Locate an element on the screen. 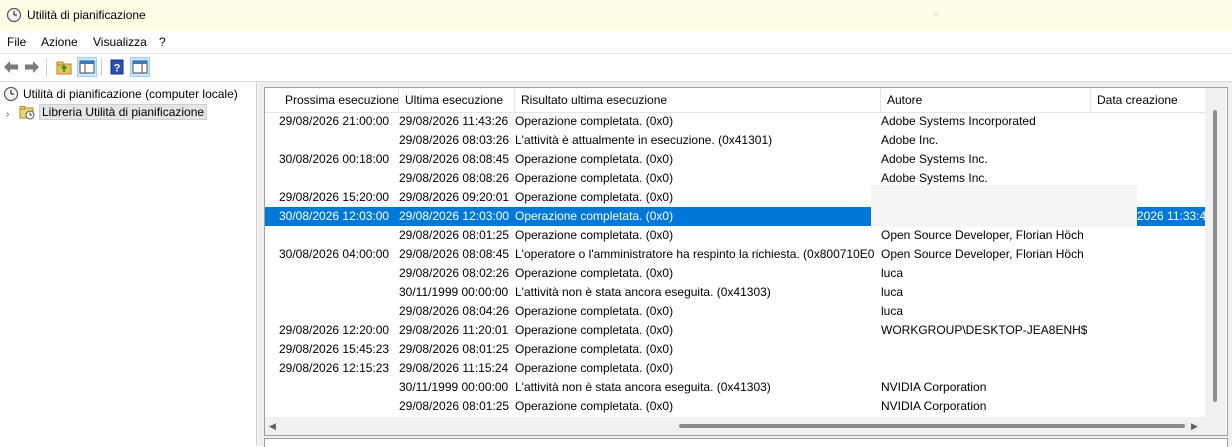 This screenshot has width=1232, height=447. vertical-scroll-thumb is located at coordinates (1215, 256).